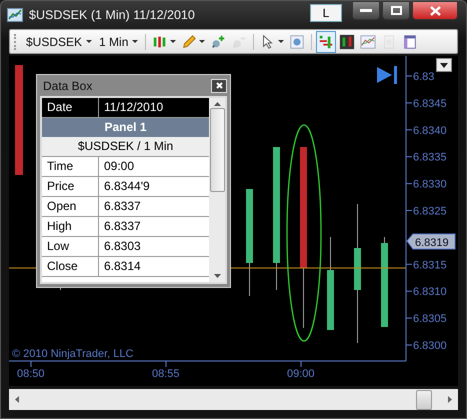 This screenshot has width=467, height=419. Describe the element at coordinates (430, 158) in the screenshot. I see `price-label: 6.8335` at that location.